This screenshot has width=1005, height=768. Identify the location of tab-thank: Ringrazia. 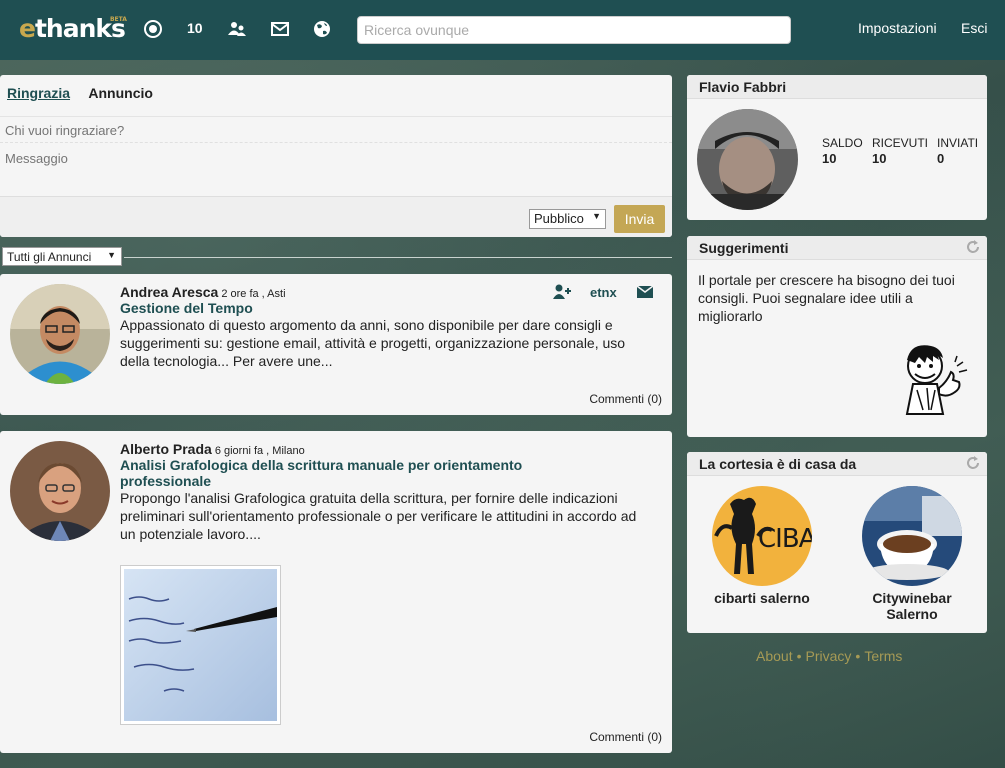
(38, 93).